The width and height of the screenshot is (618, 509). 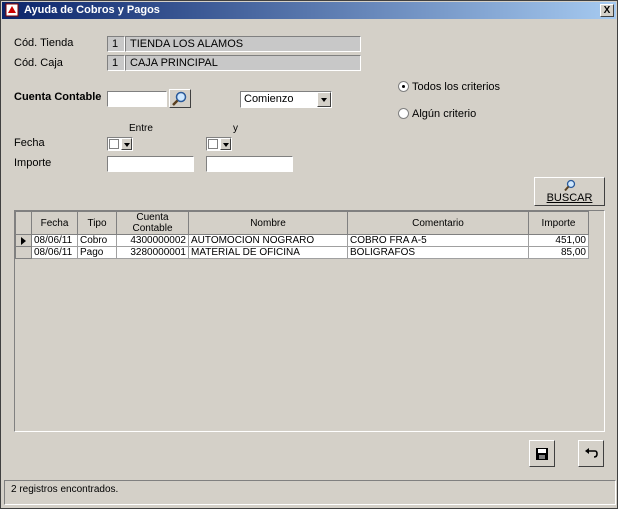 What do you see at coordinates (141, 128) in the screenshot?
I see `fecha-entre-label: Entre` at bounding box center [141, 128].